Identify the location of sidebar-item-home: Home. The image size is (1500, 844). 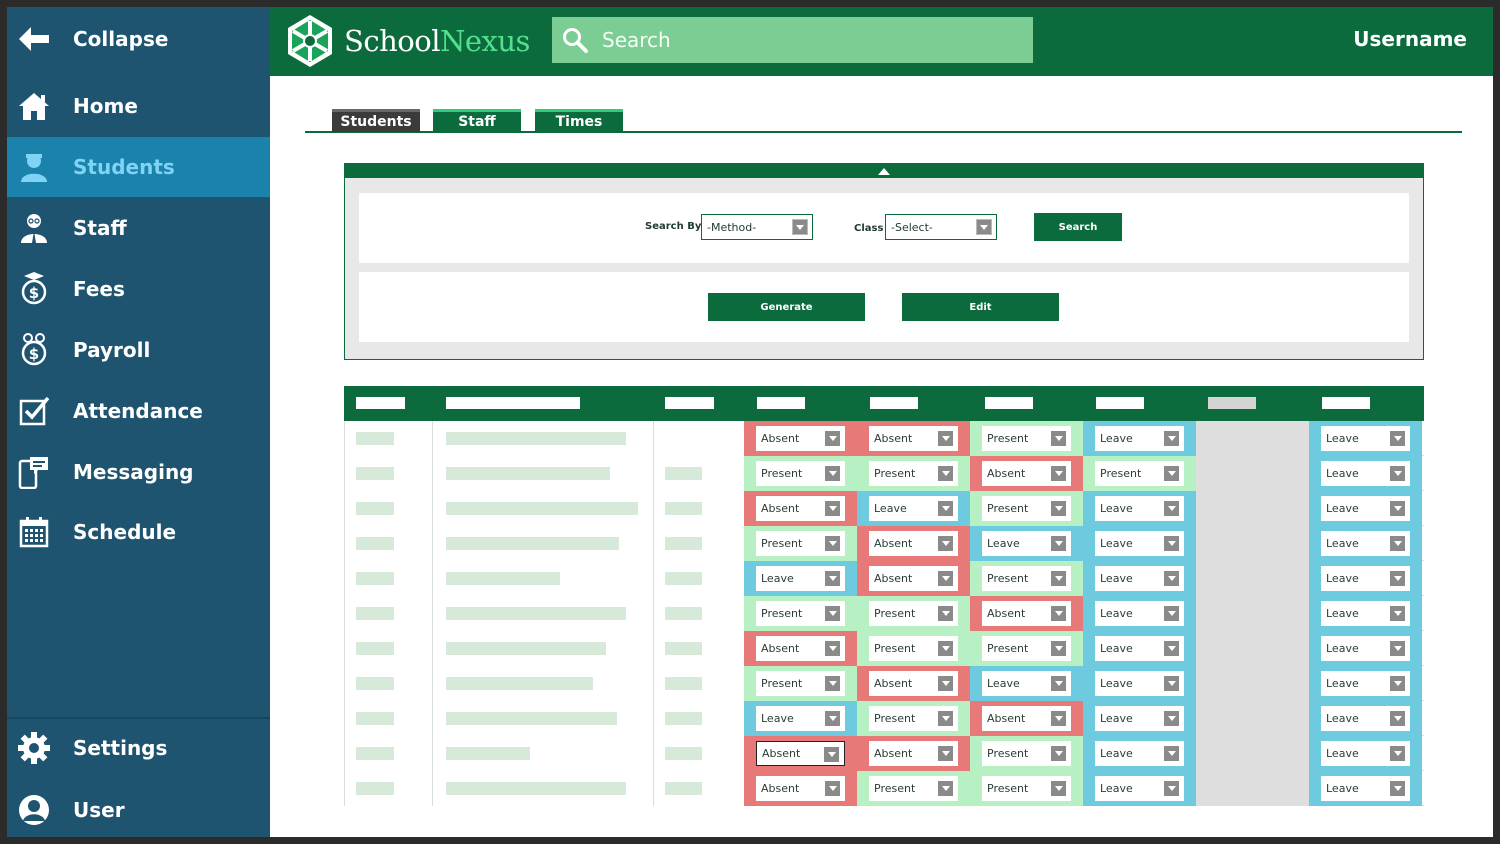
(138, 106).